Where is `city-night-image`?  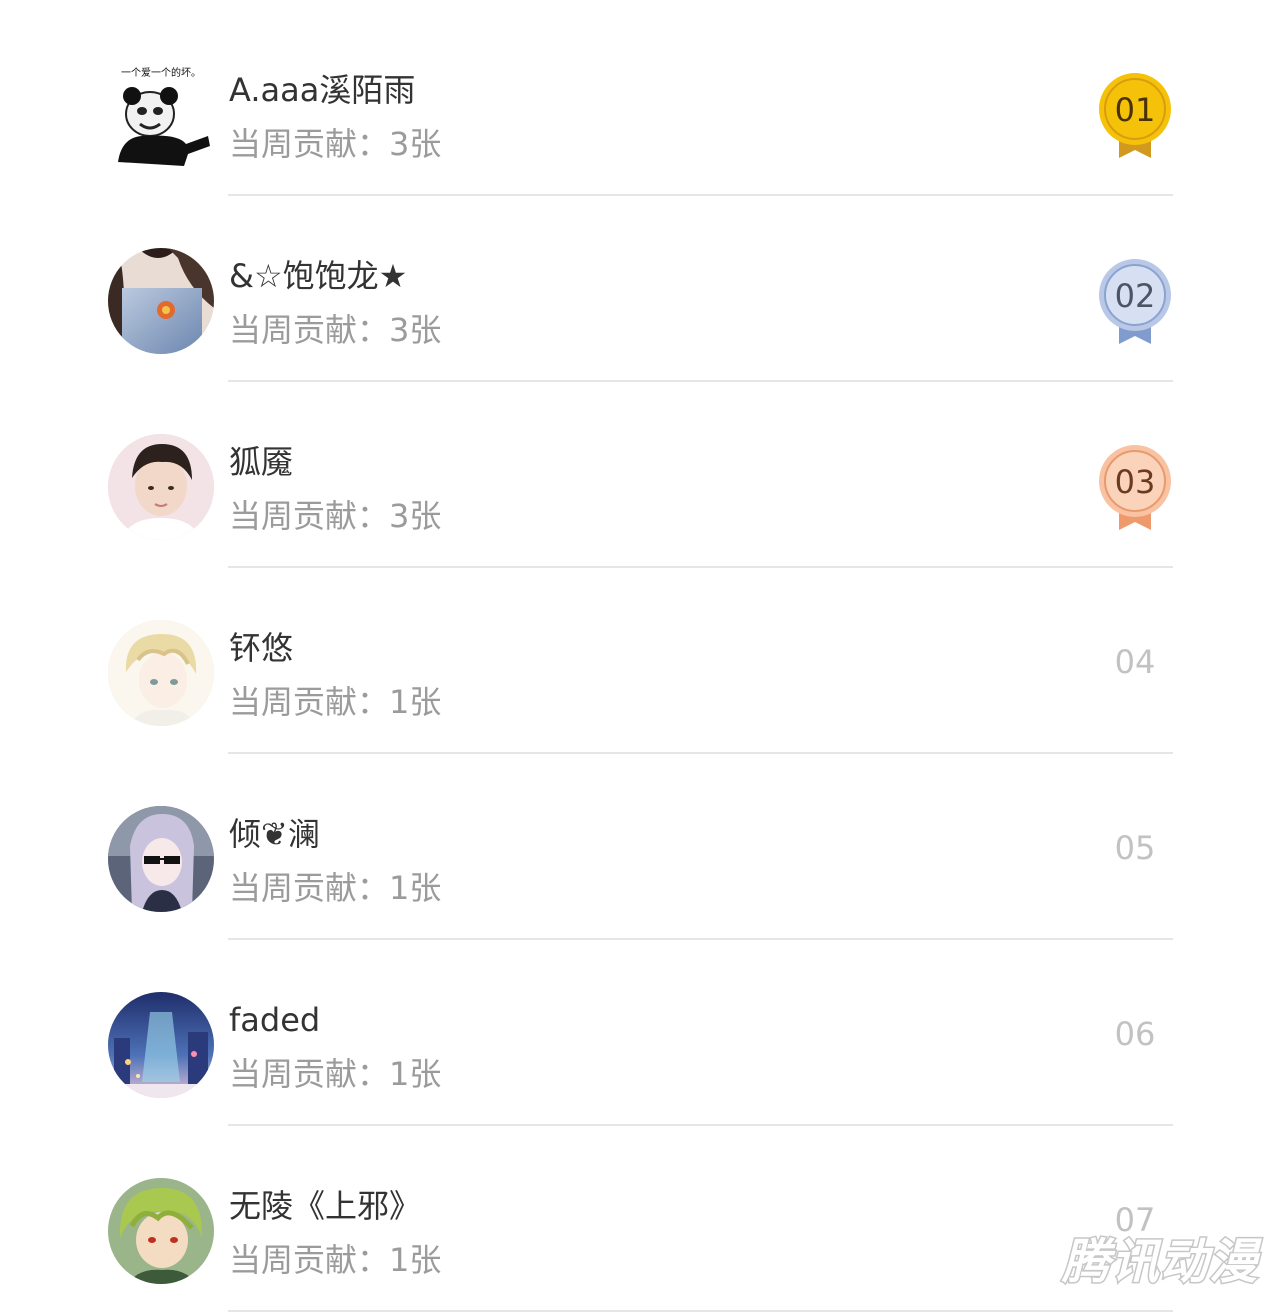
city-night-image is located at coordinates (161, 1045).